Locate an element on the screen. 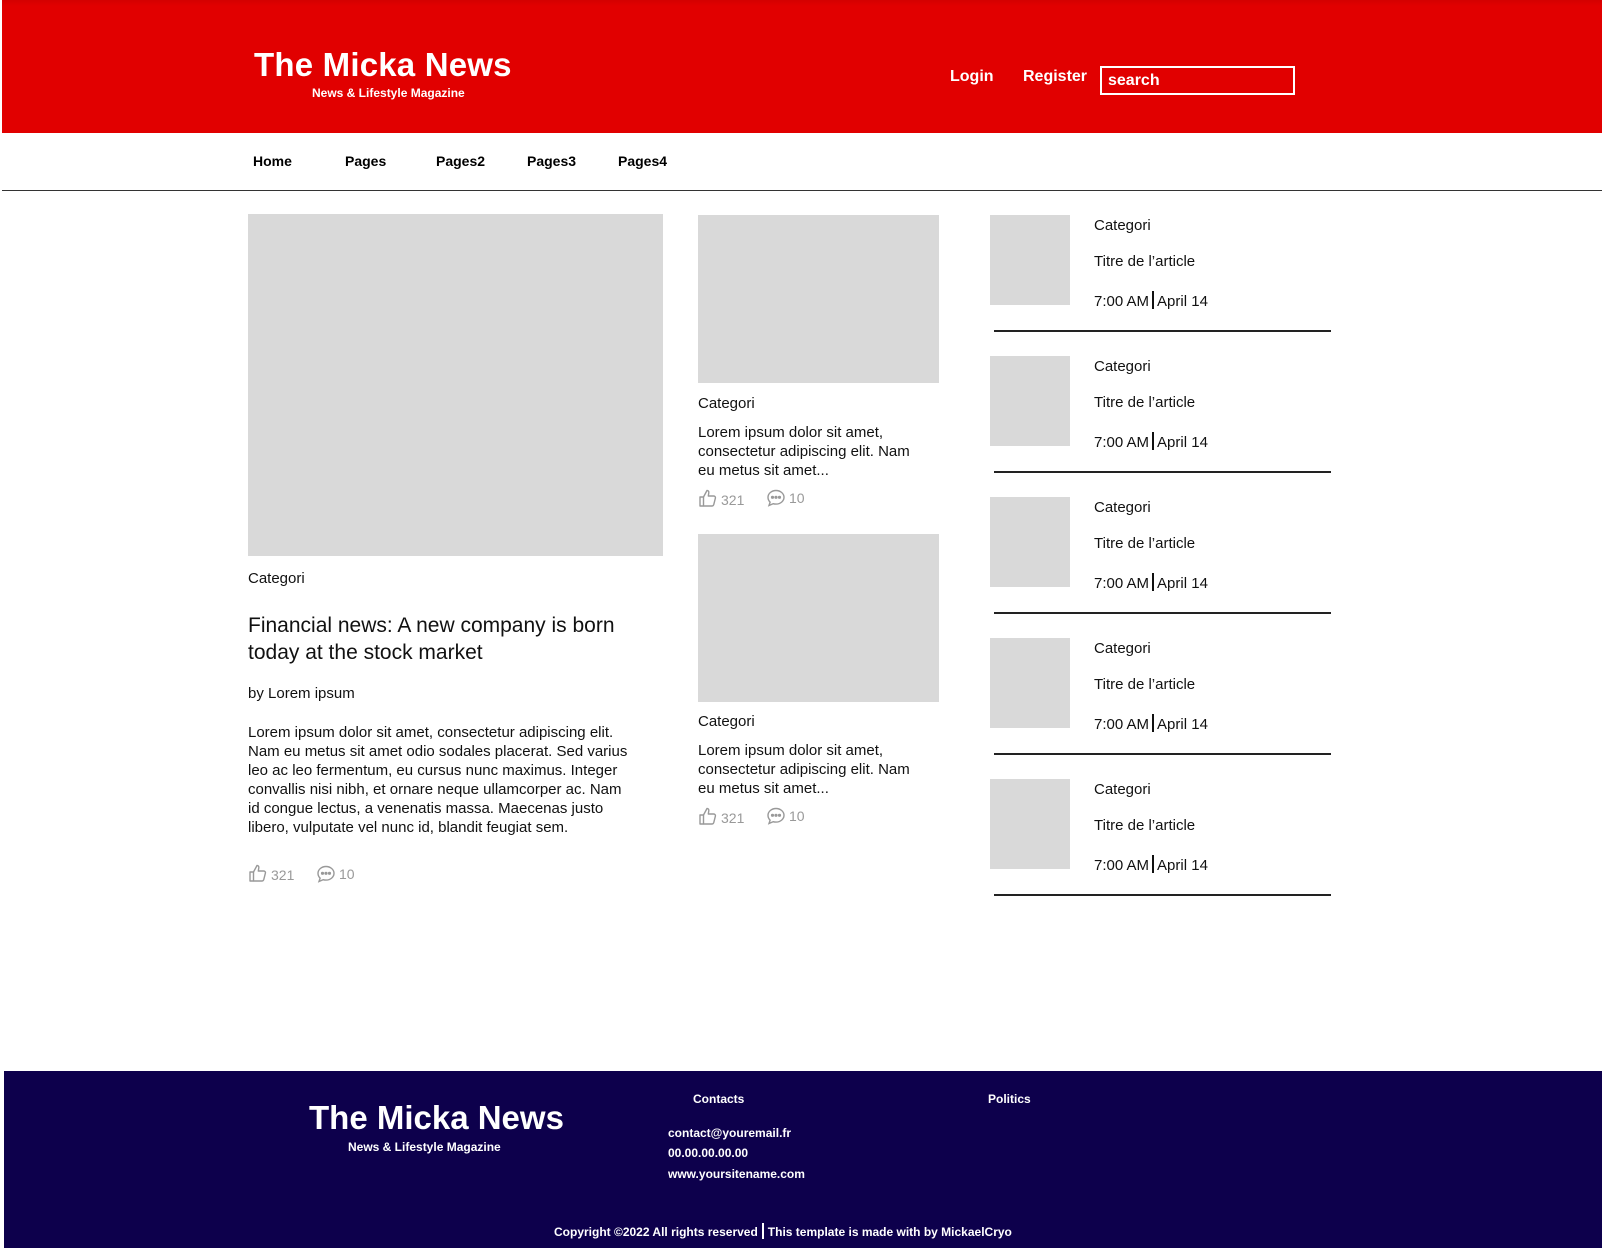 This screenshot has height=1248, width=1602. search-input is located at coordinates (1197, 80).